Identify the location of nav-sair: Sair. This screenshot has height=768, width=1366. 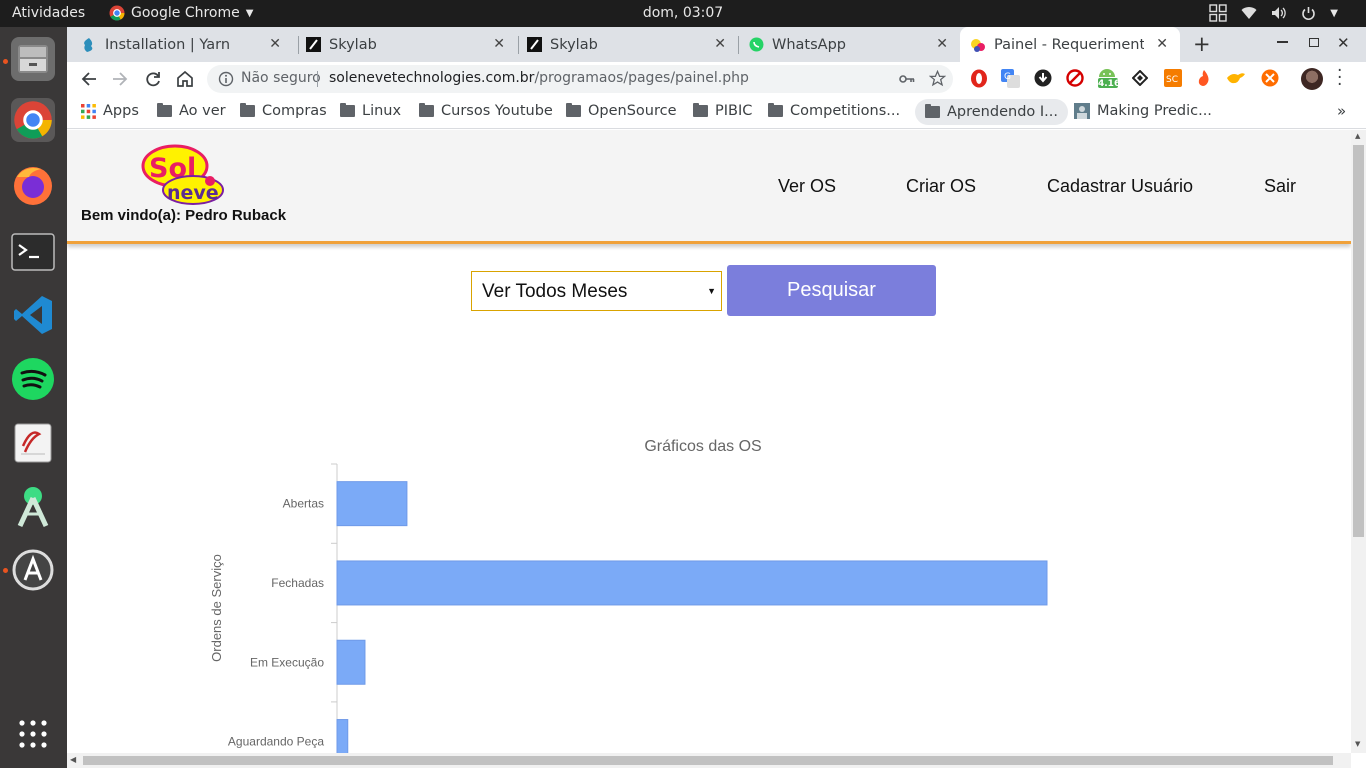
(1280, 186).